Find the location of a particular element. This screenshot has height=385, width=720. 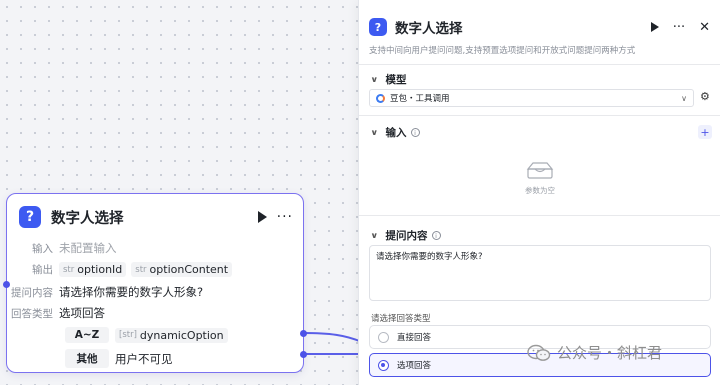

input-section-header: ∨ 输入 i is located at coordinates (395, 132).